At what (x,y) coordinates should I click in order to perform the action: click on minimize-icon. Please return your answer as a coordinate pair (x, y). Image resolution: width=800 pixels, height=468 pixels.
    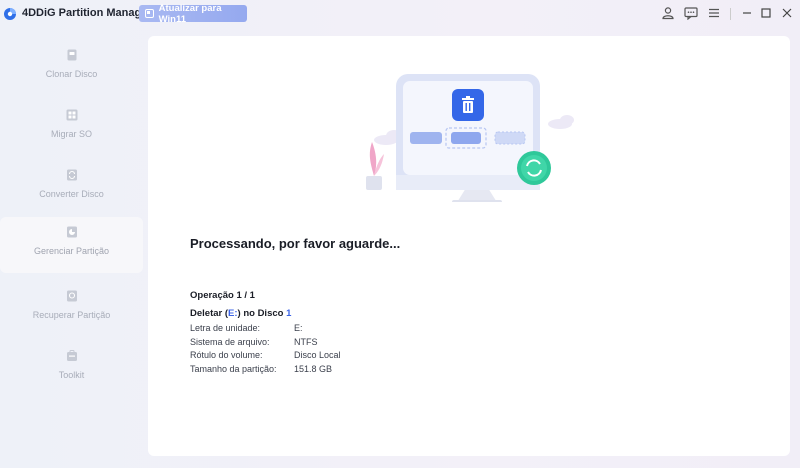
    Looking at the image, I should click on (747, 13).